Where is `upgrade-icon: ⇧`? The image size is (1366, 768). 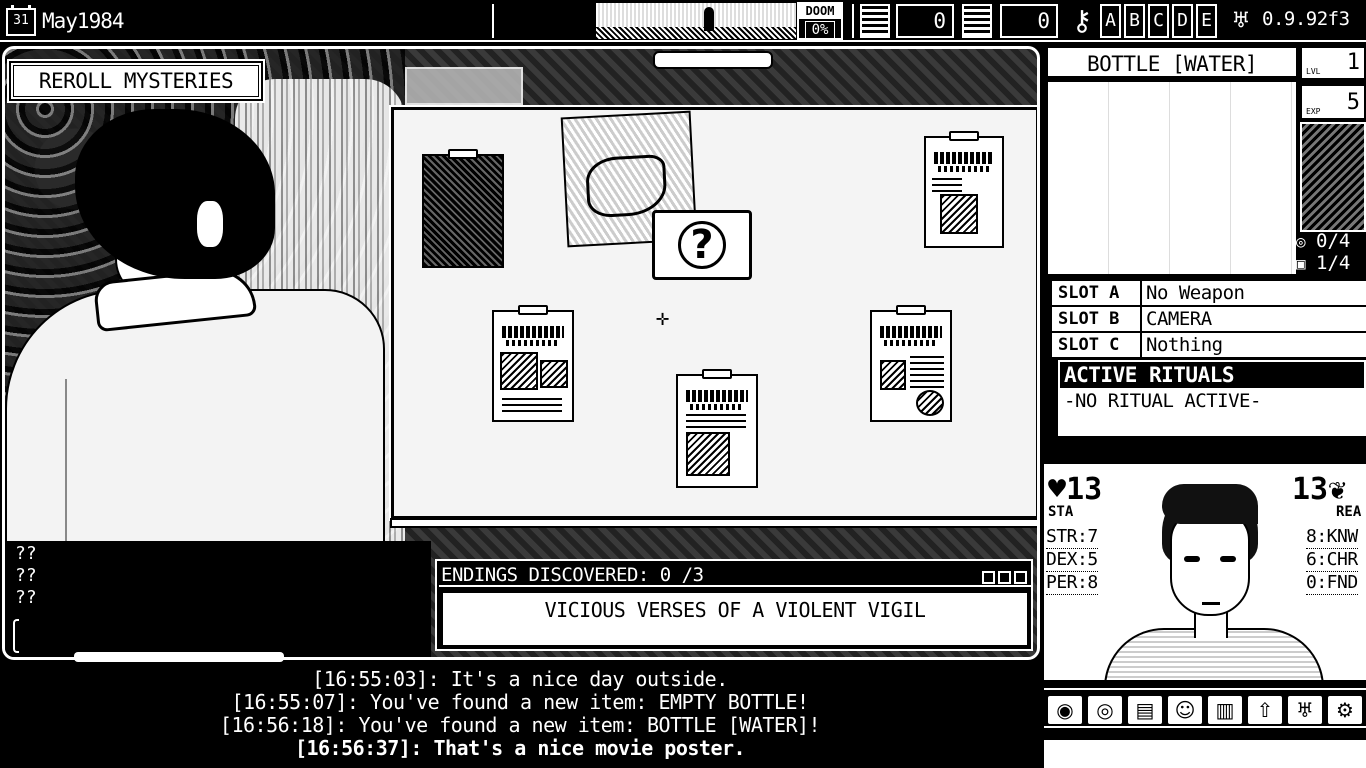 upgrade-icon: ⇧ is located at coordinates (1265, 710).